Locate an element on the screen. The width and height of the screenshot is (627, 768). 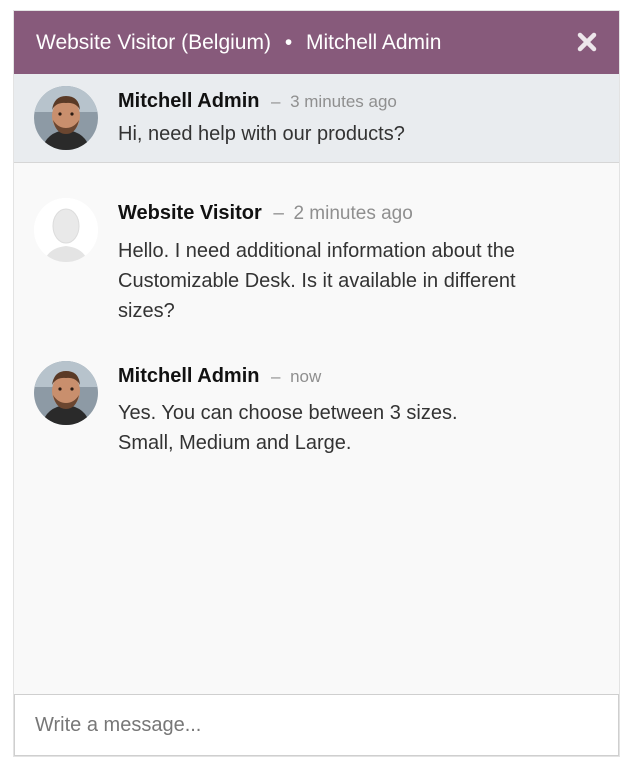
message-composer is located at coordinates (316, 725).